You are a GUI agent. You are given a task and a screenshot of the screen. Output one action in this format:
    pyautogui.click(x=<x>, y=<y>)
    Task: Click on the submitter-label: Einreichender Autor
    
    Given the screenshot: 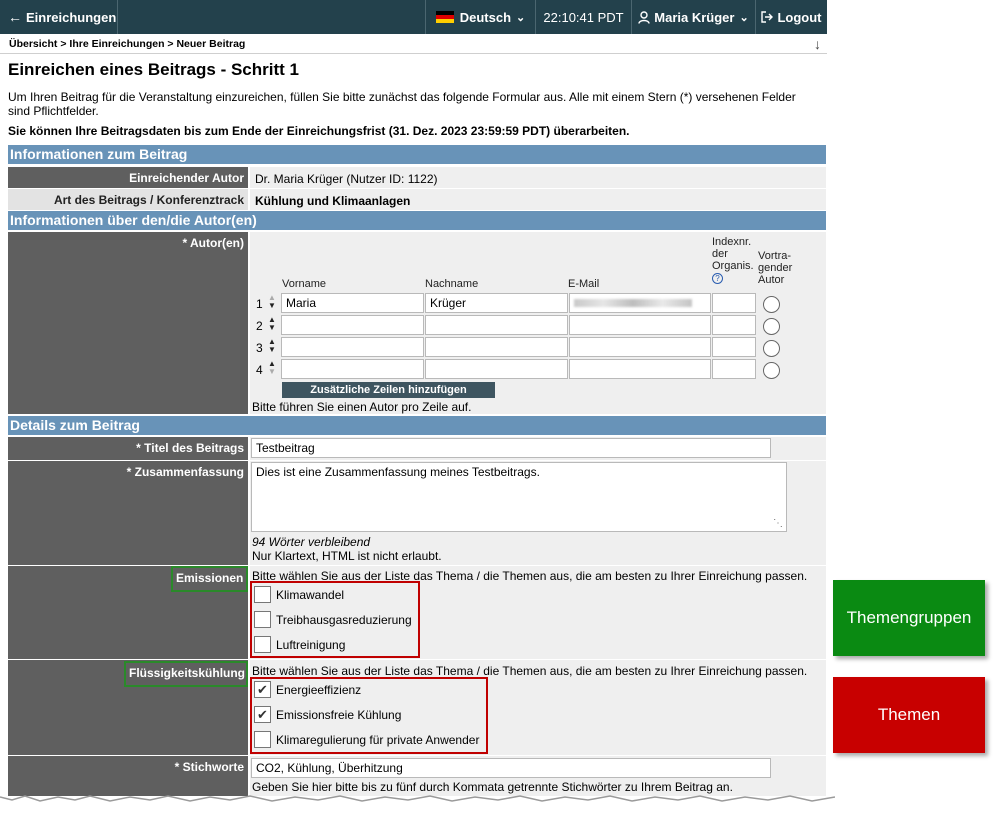 What is the action you would take?
    pyautogui.click(x=128, y=177)
    